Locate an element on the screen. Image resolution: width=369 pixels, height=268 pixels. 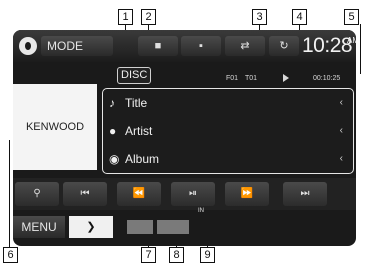
search-icon: ⚲ is located at coordinates (37, 193).